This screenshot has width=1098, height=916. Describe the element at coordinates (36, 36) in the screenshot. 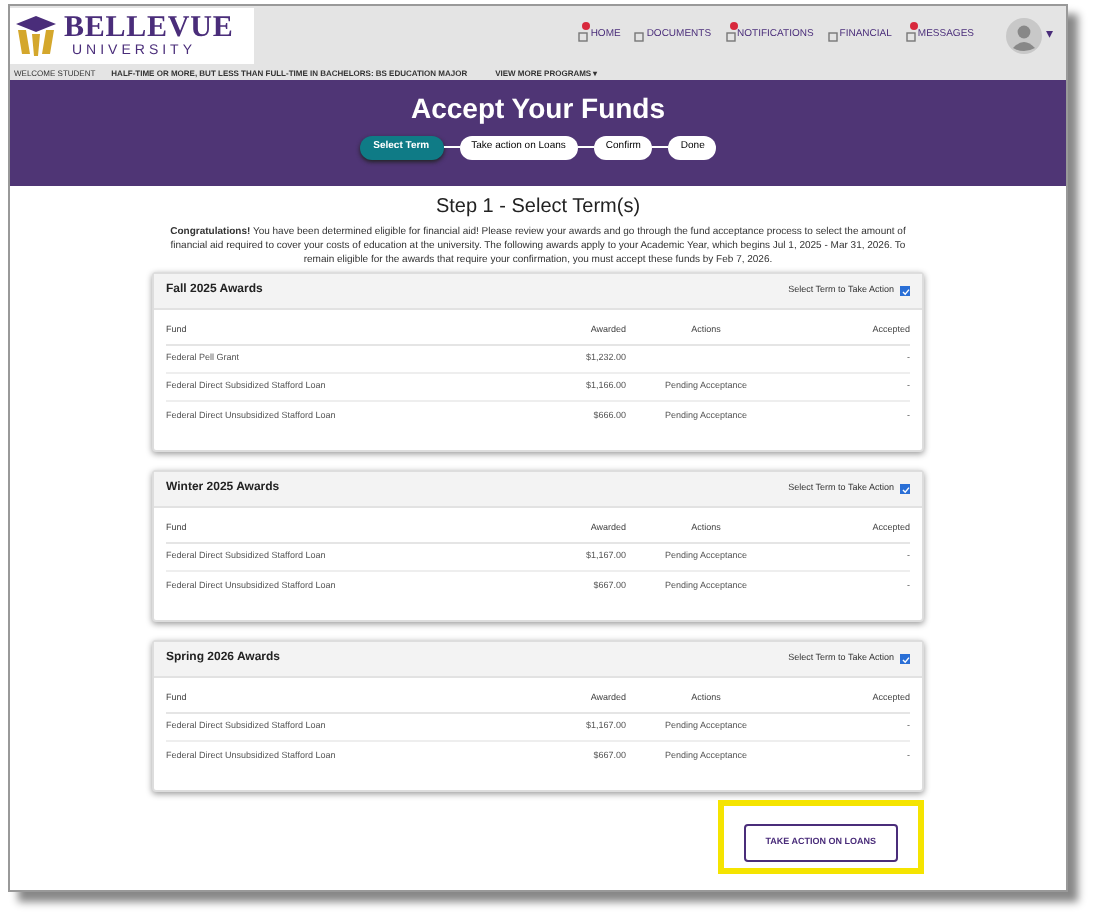

I see `logo-icon` at that location.